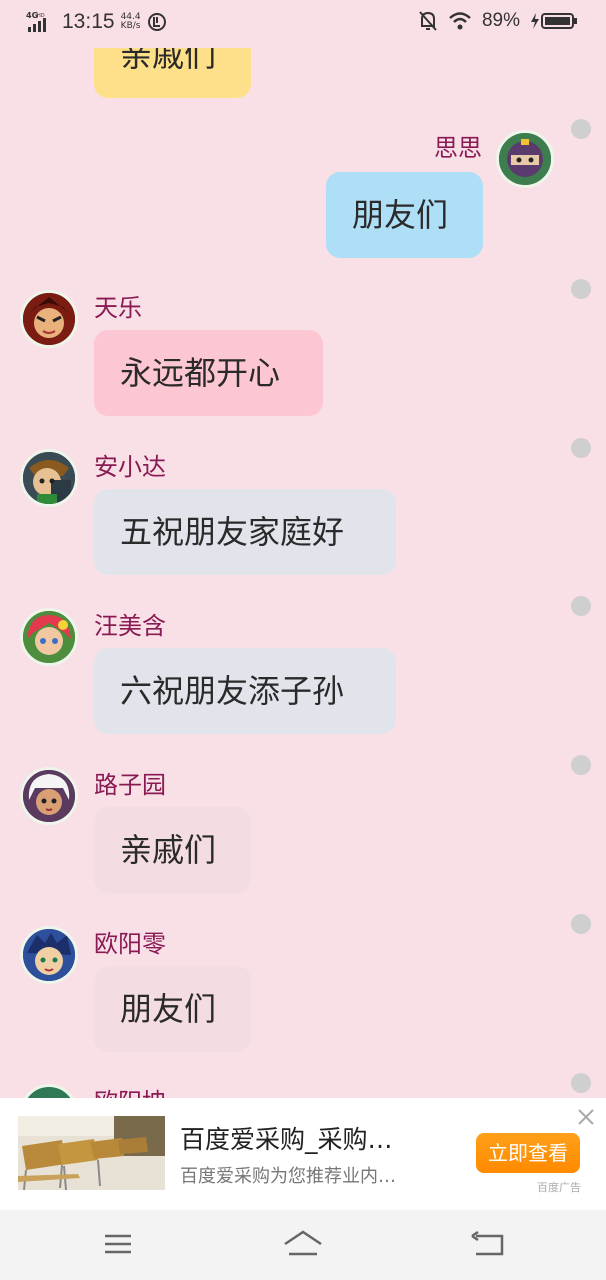  I want to click on home-icon, so click(303, 1244).